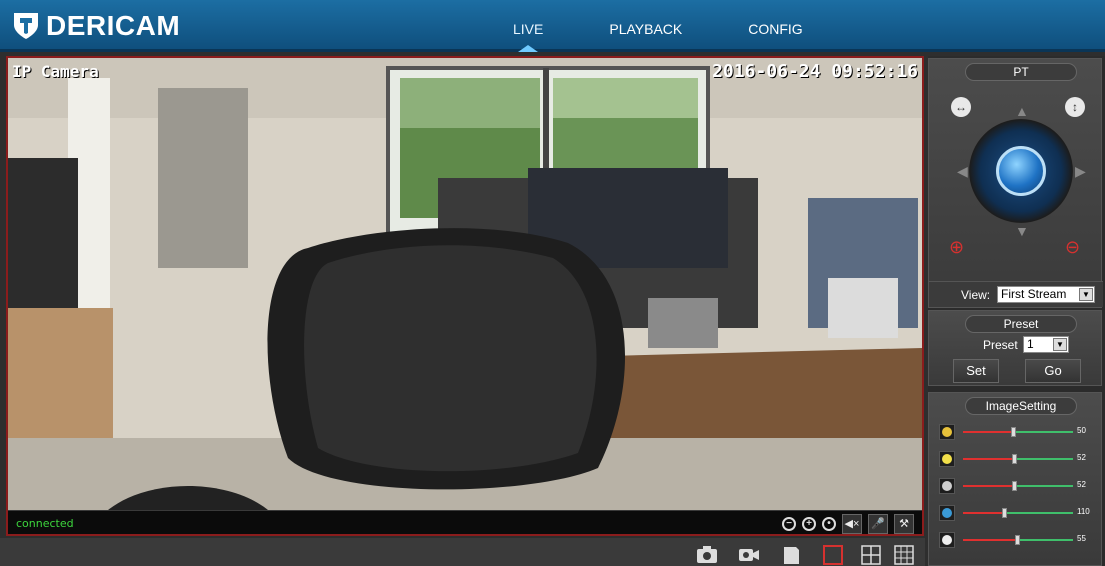  What do you see at coordinates (947, 540) in the screenshot?
I see `sharpness-icon` at bounding box center [947, 540].